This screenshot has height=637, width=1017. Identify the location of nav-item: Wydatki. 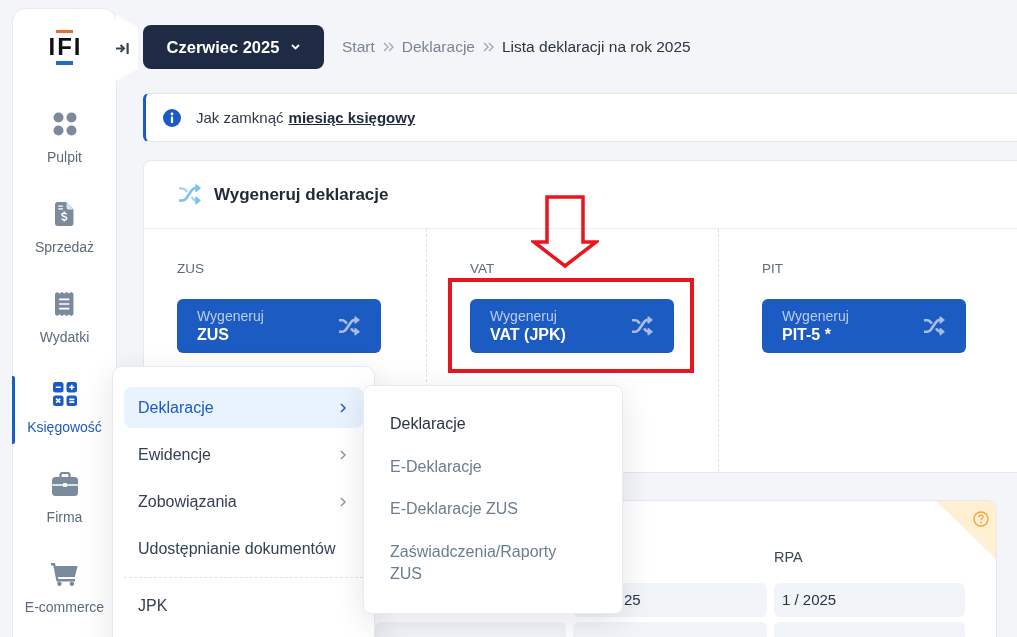
(64, 327).